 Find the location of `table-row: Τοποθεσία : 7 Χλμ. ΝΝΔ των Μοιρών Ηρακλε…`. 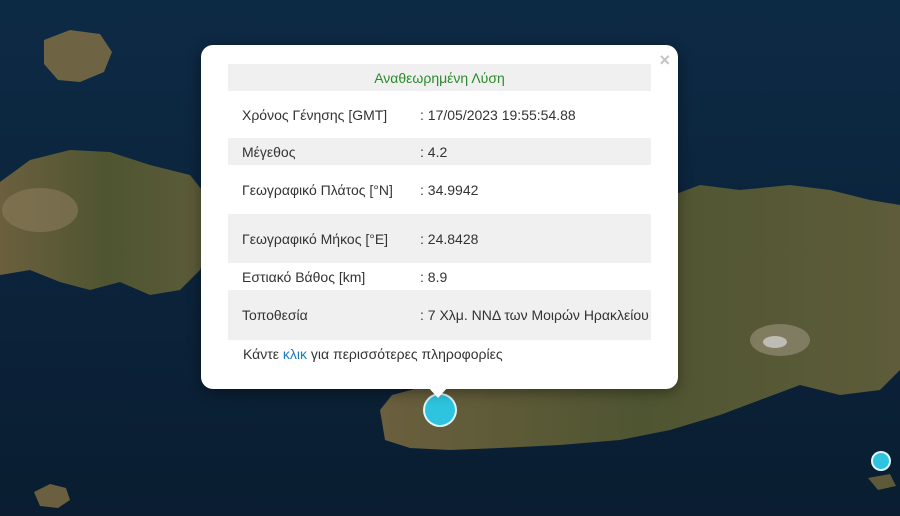

table-row: Τοποθεσία : 7 Χλμ. ΝΝΔ των Μοιρών Ηρακλε… is located at coordinates (439, 315).